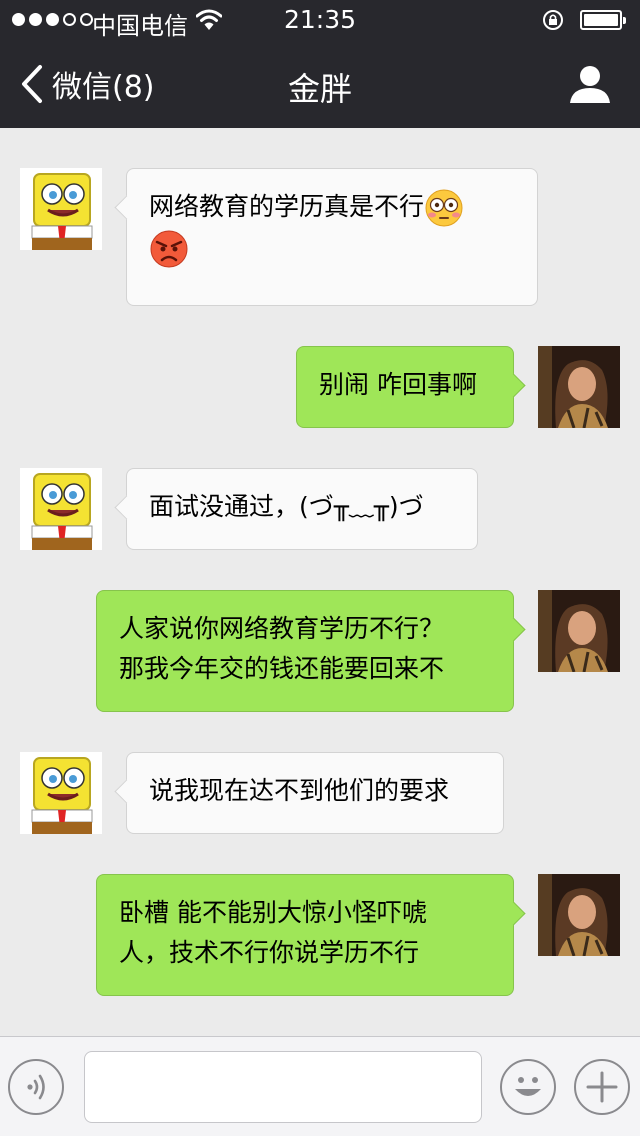 The width and height of the screenshot is (640, 1136). I want to click on message-text: 面试没通过，(づ╥﹏╥)づ, so click(286, 506).